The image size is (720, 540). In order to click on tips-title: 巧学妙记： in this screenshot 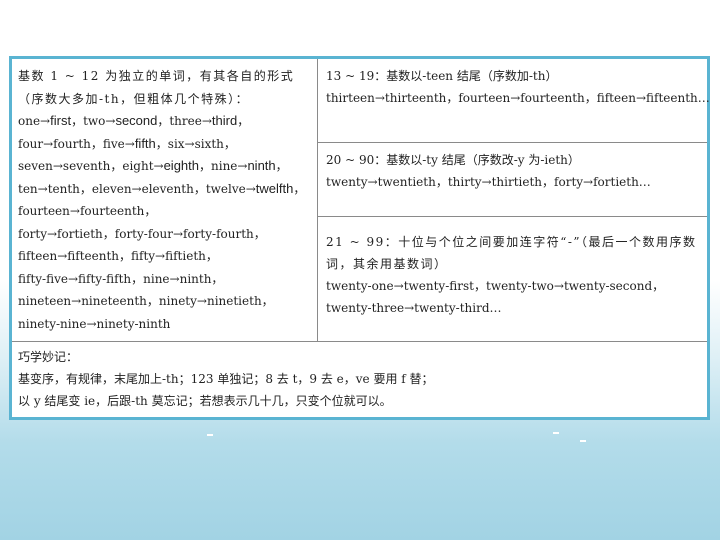, I will do `click(48, 357)`.